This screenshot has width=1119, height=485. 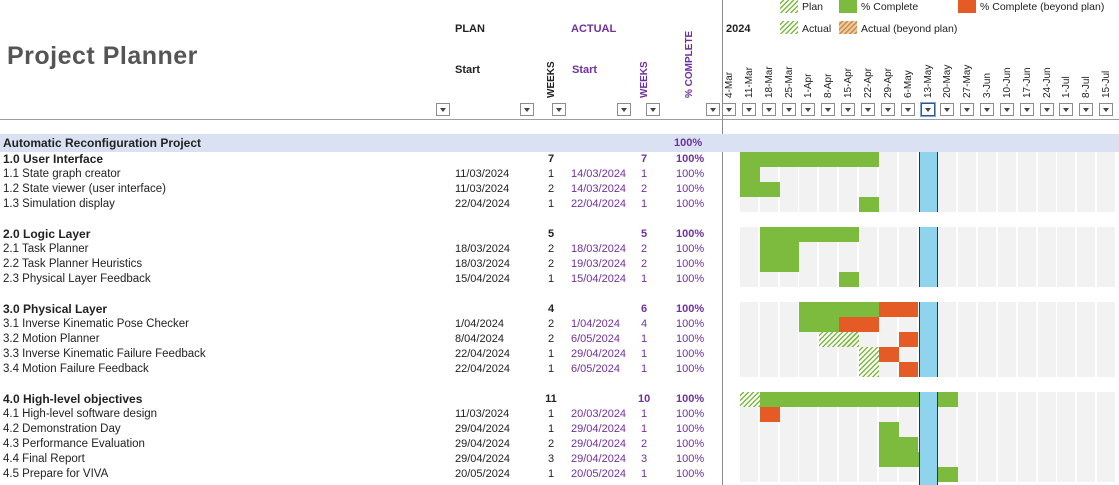 I want to click on row-gap, so click(x=928, y=294).